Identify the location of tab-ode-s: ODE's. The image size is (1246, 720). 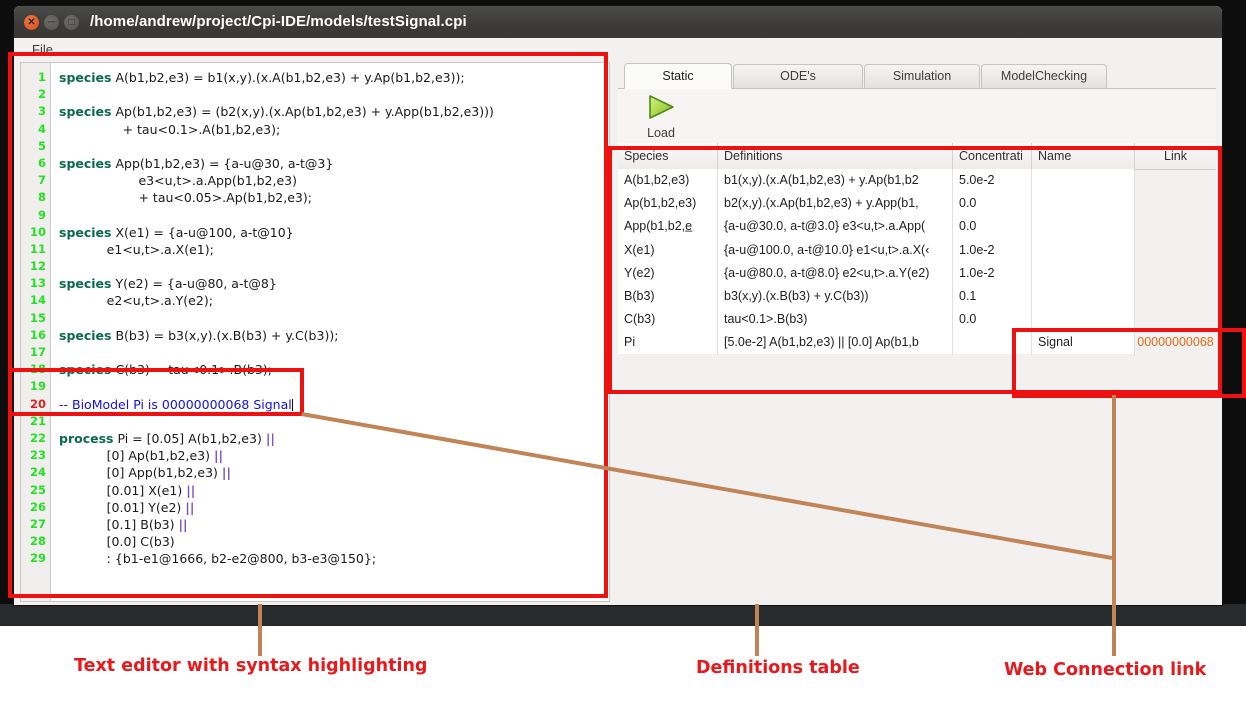
(798, 76).